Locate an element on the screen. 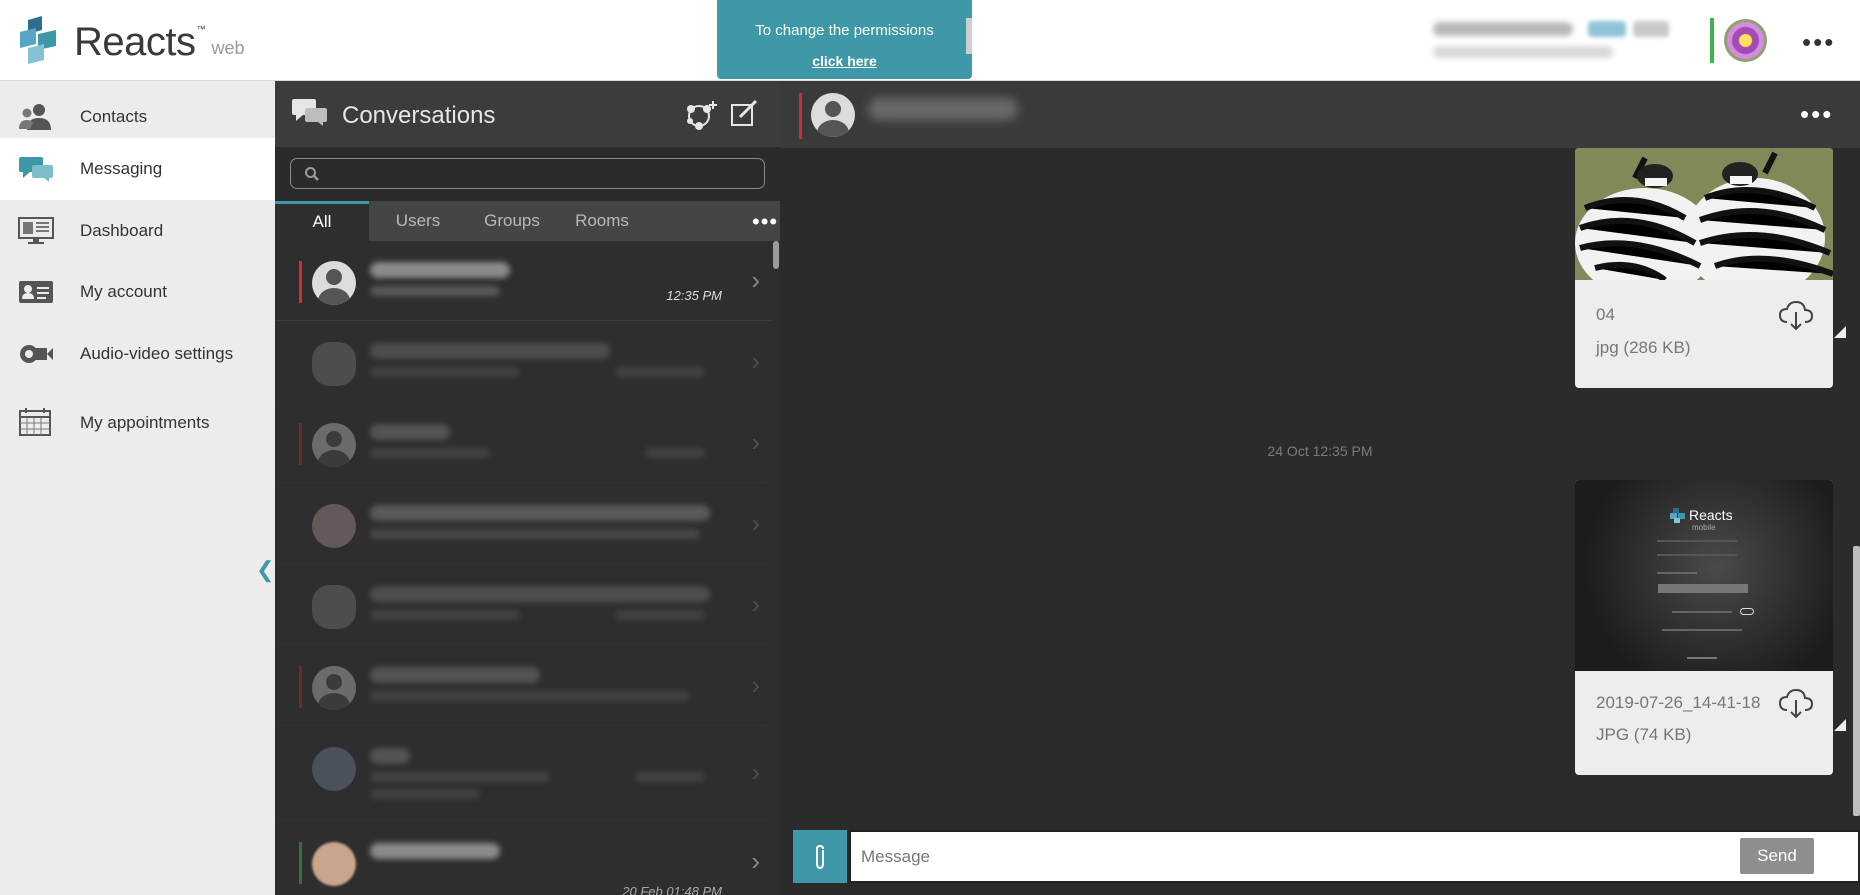  message-input is located at coordinates (1354, 856).